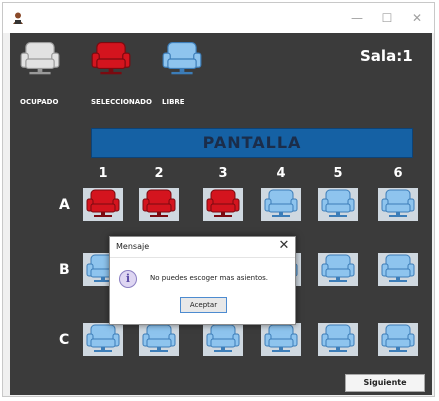 The width and height of the screenshot is (439, 401). I want to click on minimize-button: —, so click(357, 18).